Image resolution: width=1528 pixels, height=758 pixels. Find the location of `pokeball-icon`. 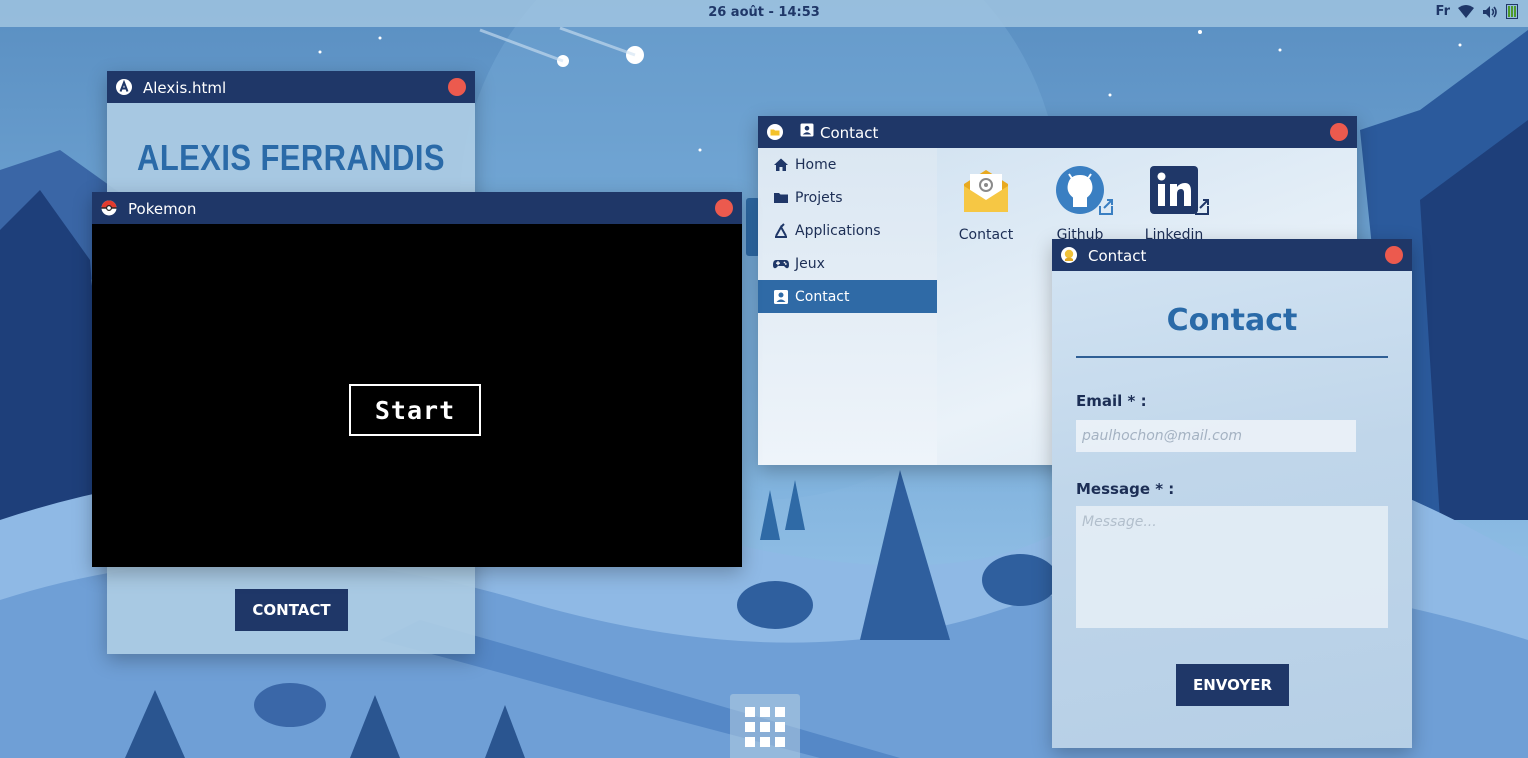

pokeball-icon is located at coordinates (109, 208).